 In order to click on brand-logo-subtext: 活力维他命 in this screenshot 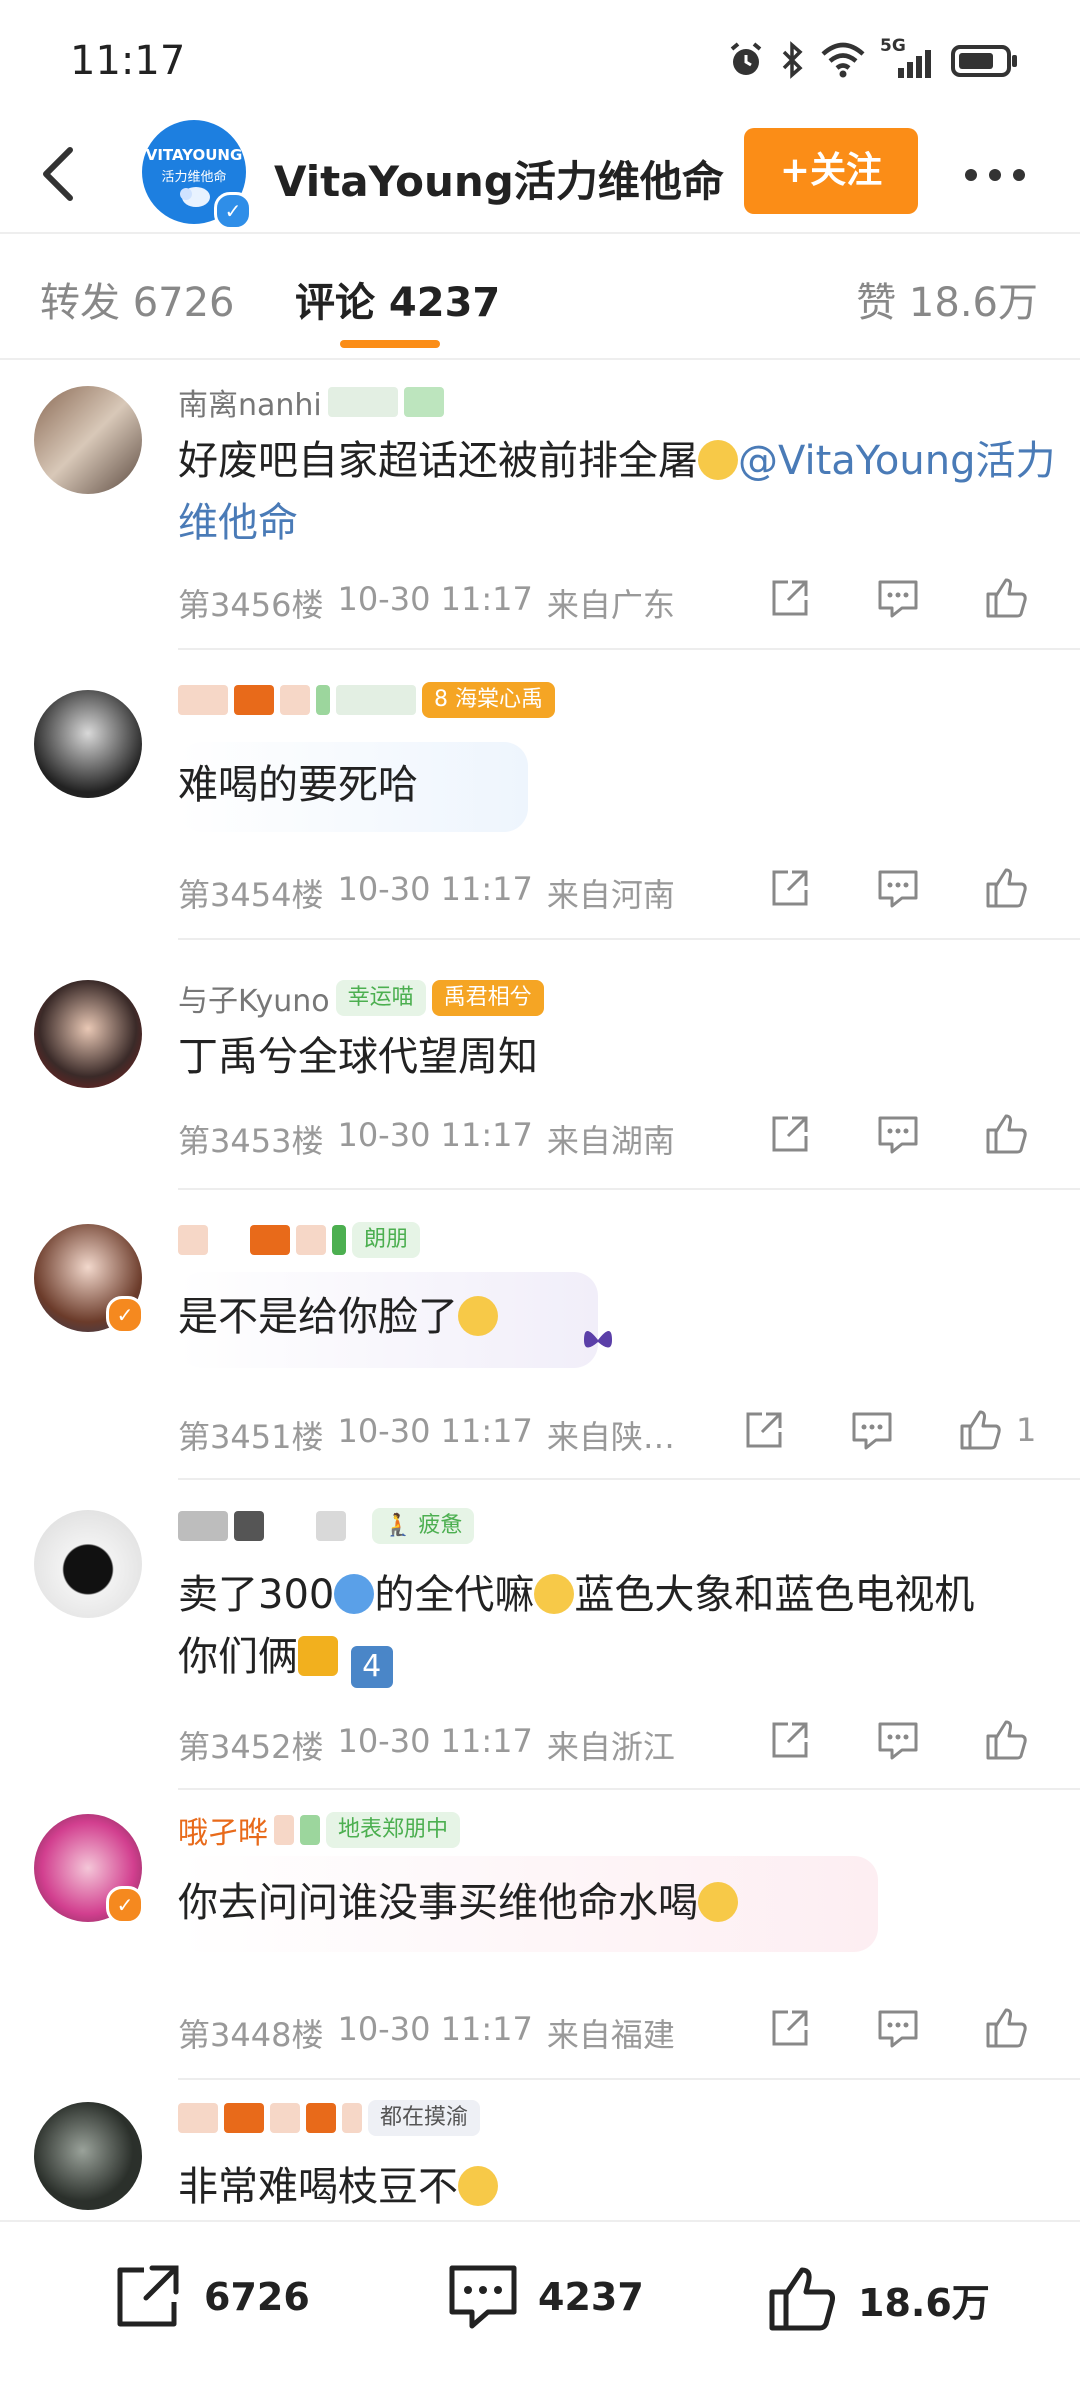, I will do `click(194, 177)`.